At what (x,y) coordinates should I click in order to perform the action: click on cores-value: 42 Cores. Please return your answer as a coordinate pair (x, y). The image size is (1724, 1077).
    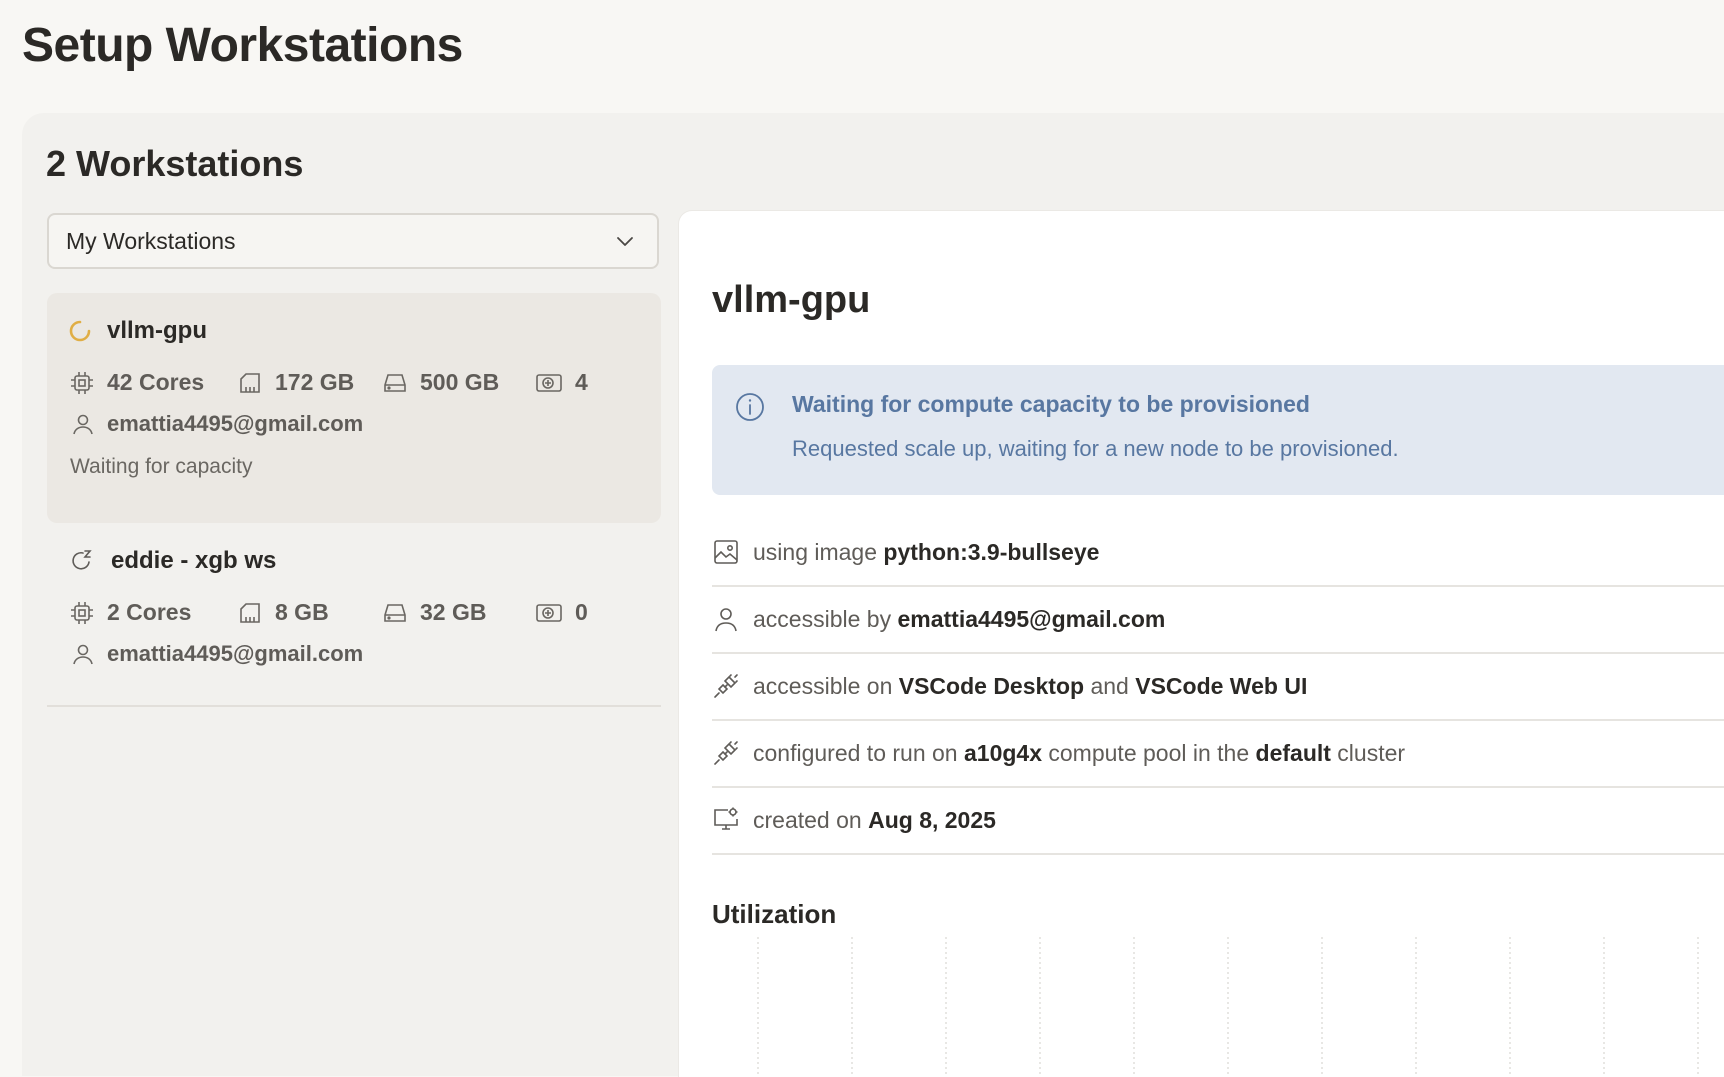
    Looking at the image, I should click on (156, 382).